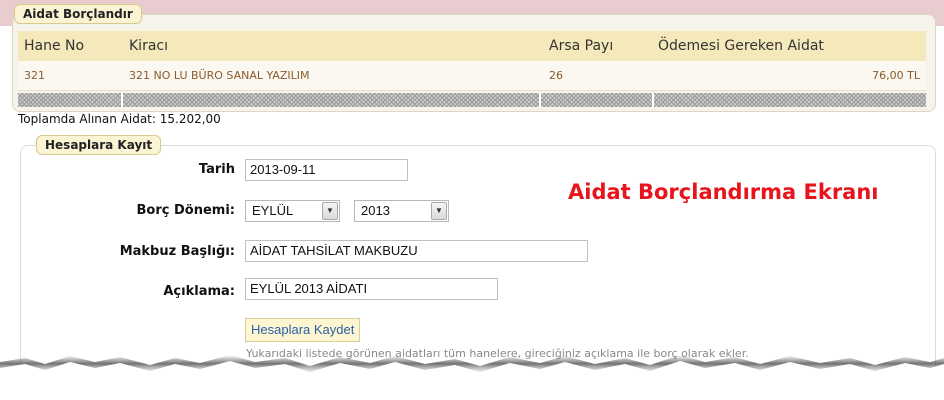  What do you see at coordinates (219, 75) in the screenshot?
I see `cell-kiraci: 321 NO LU BÜRO SANAL YAZILIM` at bounding box center [219, 75].